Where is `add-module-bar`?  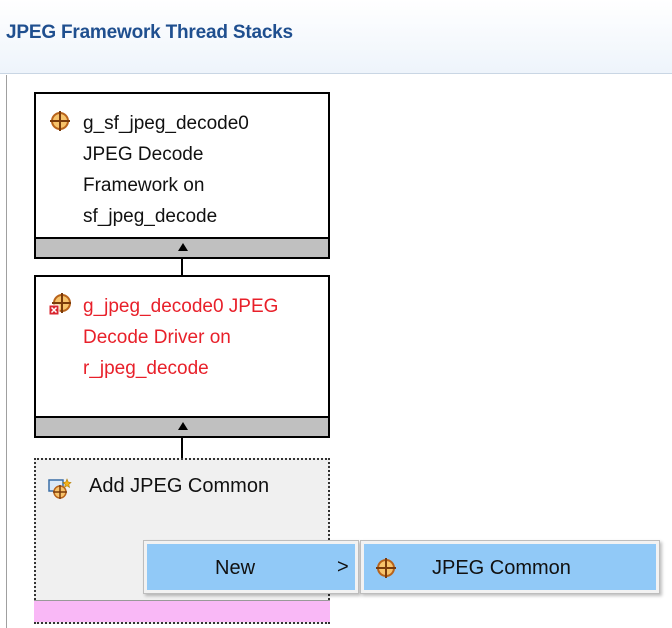
add-module-bar is located at coordinates (182, 611).